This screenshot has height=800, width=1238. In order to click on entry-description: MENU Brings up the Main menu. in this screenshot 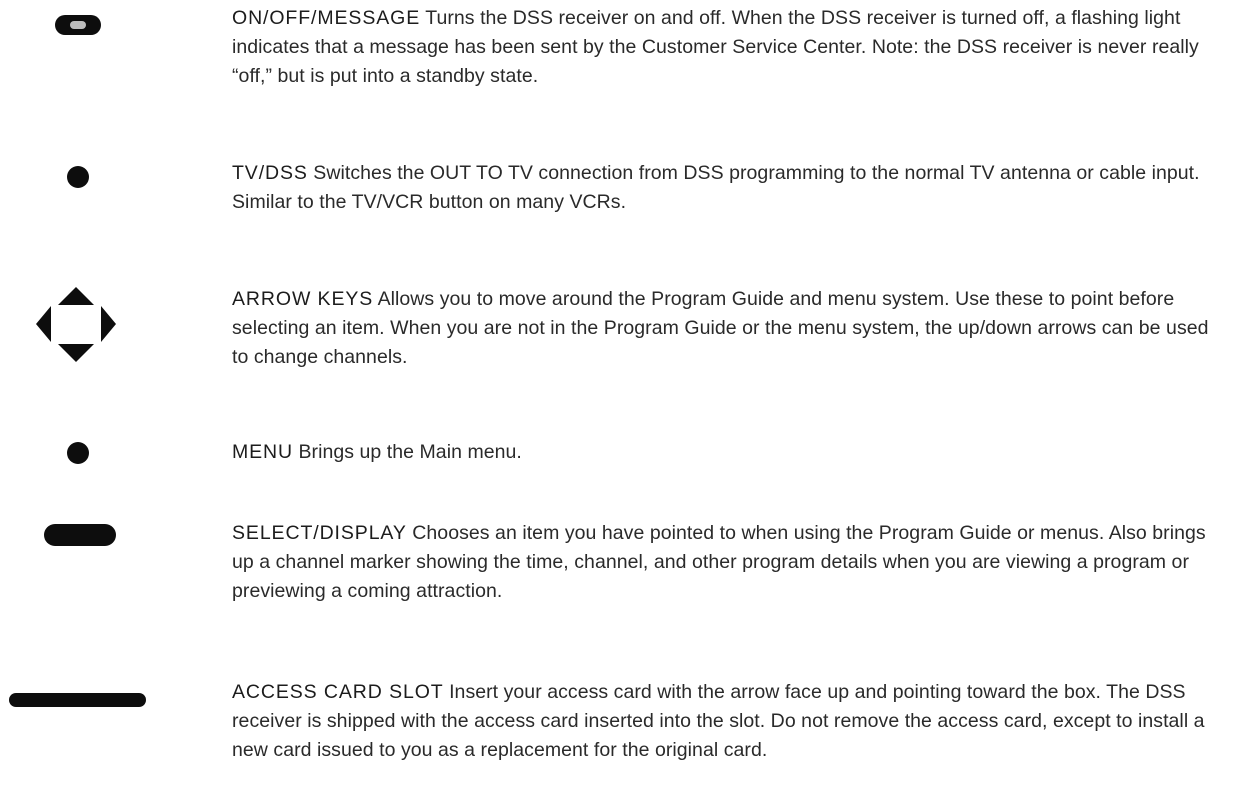, I will do `click(727, 452)`.